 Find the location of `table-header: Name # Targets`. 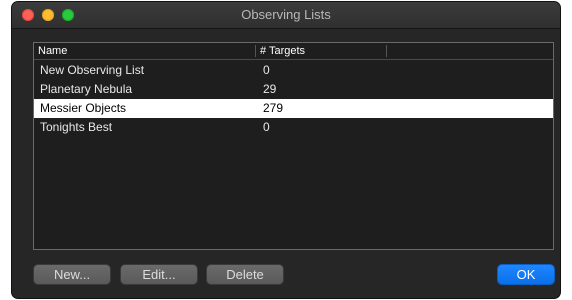

table-header: Name # Targets is located at coordinates (293, 51).